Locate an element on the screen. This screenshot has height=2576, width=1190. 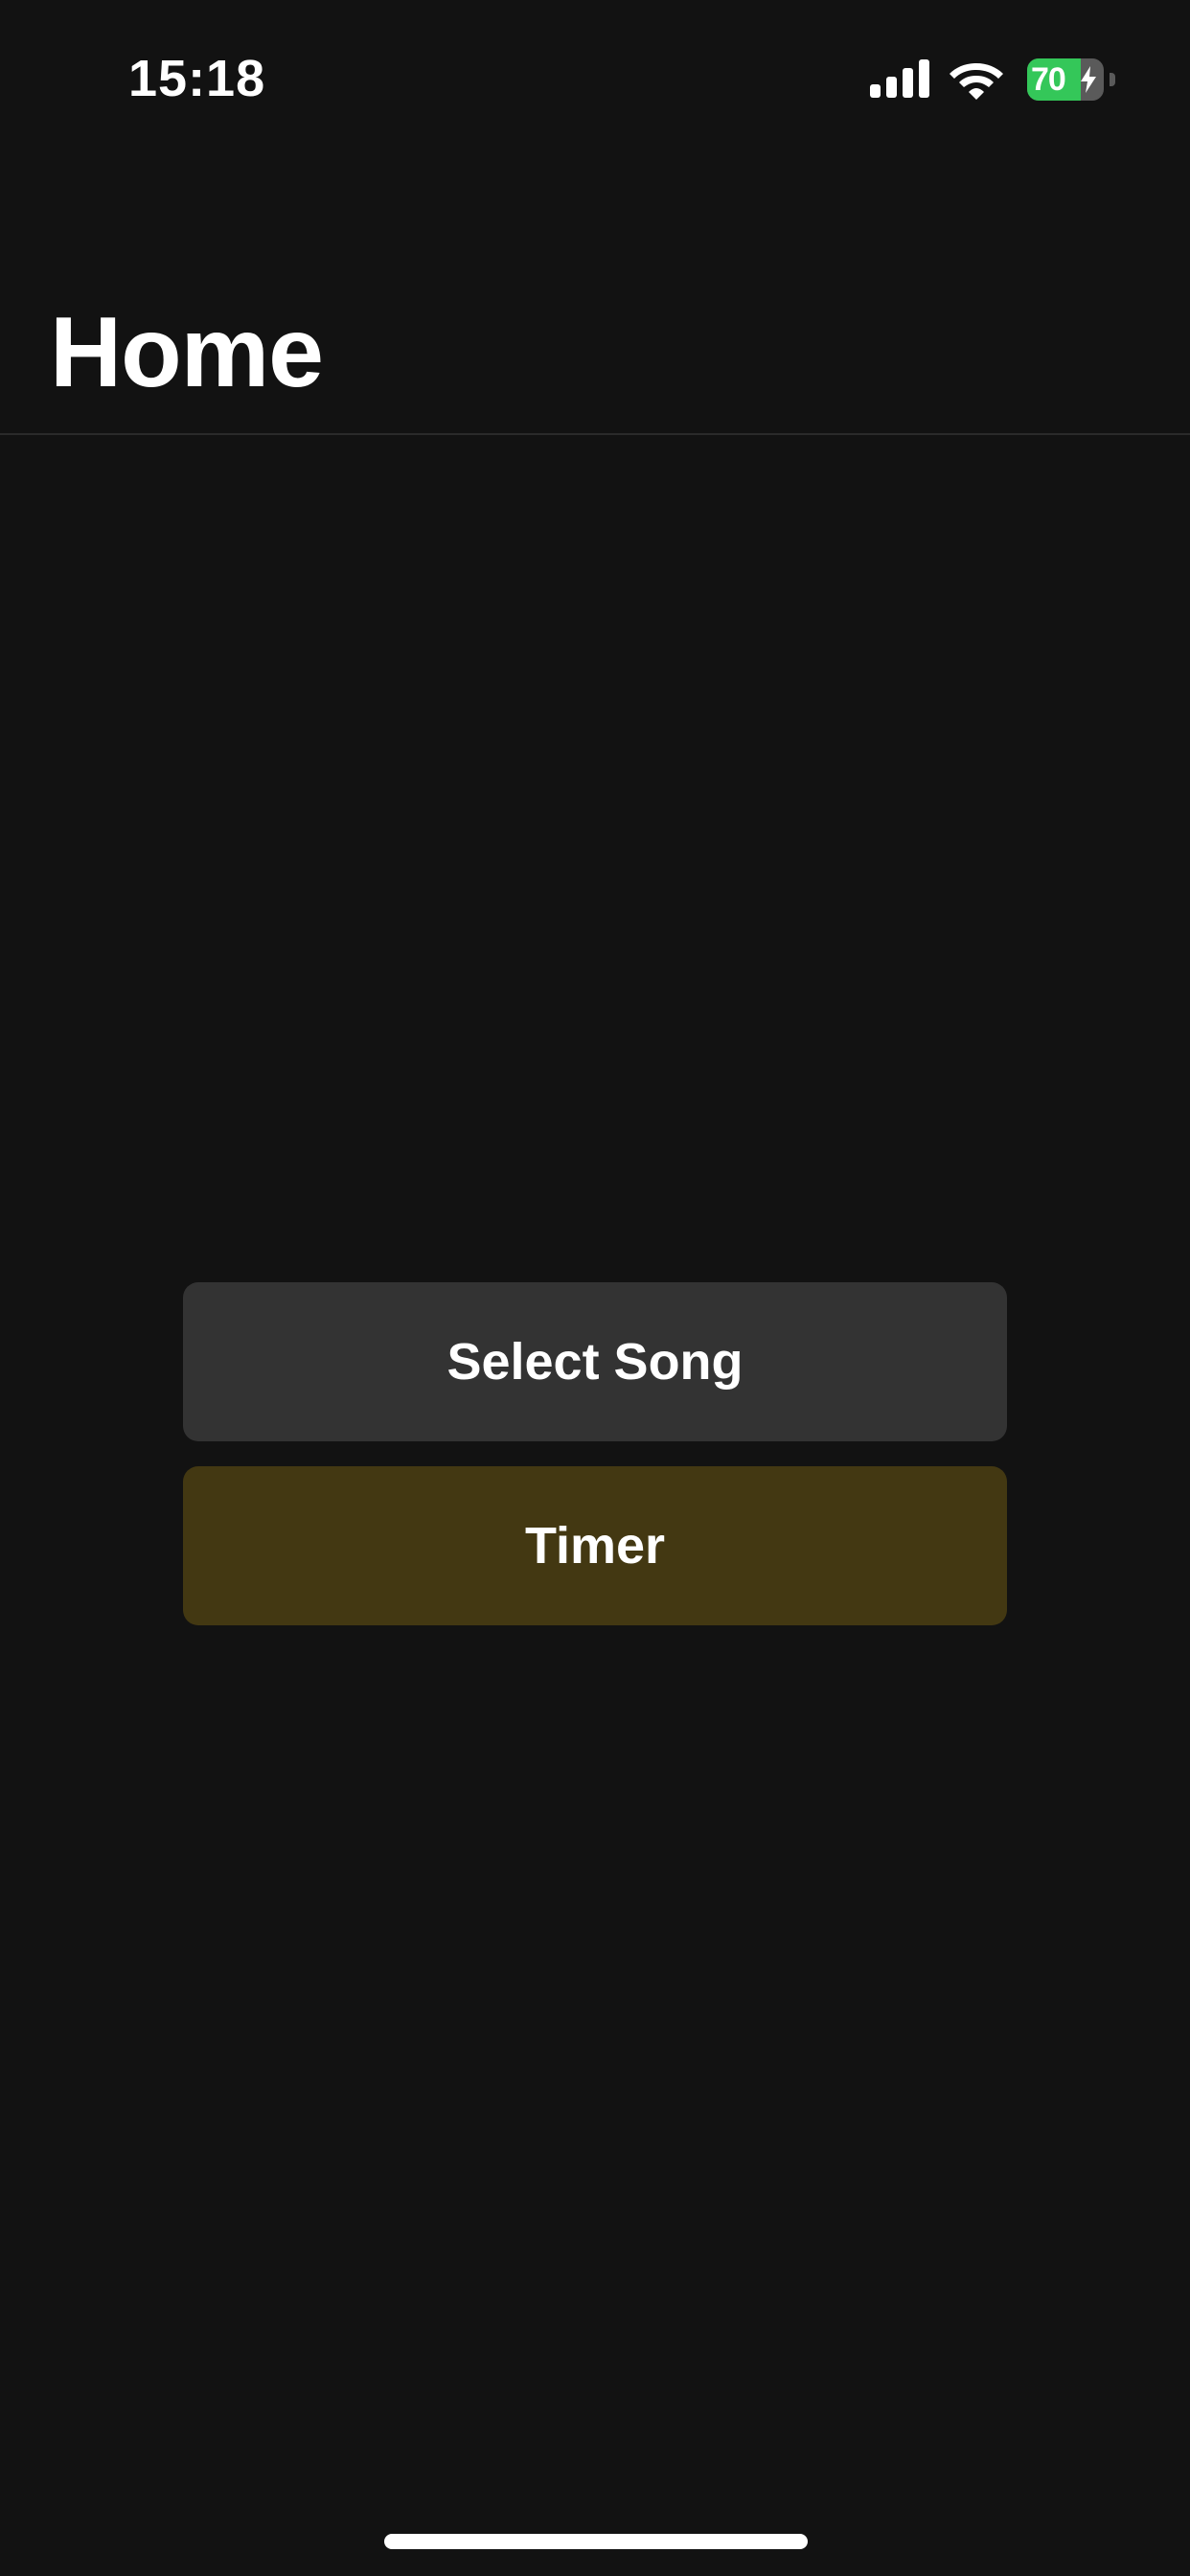
timer-button: Timer is located at coordinates (595, 1545).